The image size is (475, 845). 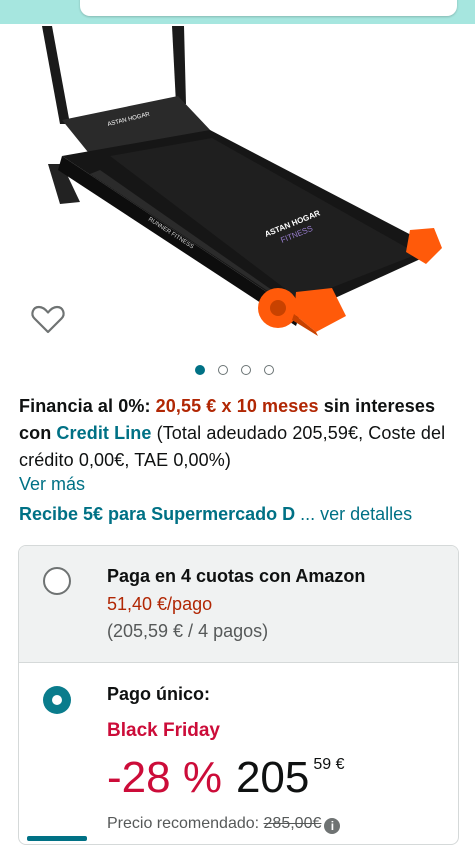 What do you see at coordinates (52, 484) in the screenshot?
I see `ver-mas-link: Ver más` at bounding box center [52, 484].